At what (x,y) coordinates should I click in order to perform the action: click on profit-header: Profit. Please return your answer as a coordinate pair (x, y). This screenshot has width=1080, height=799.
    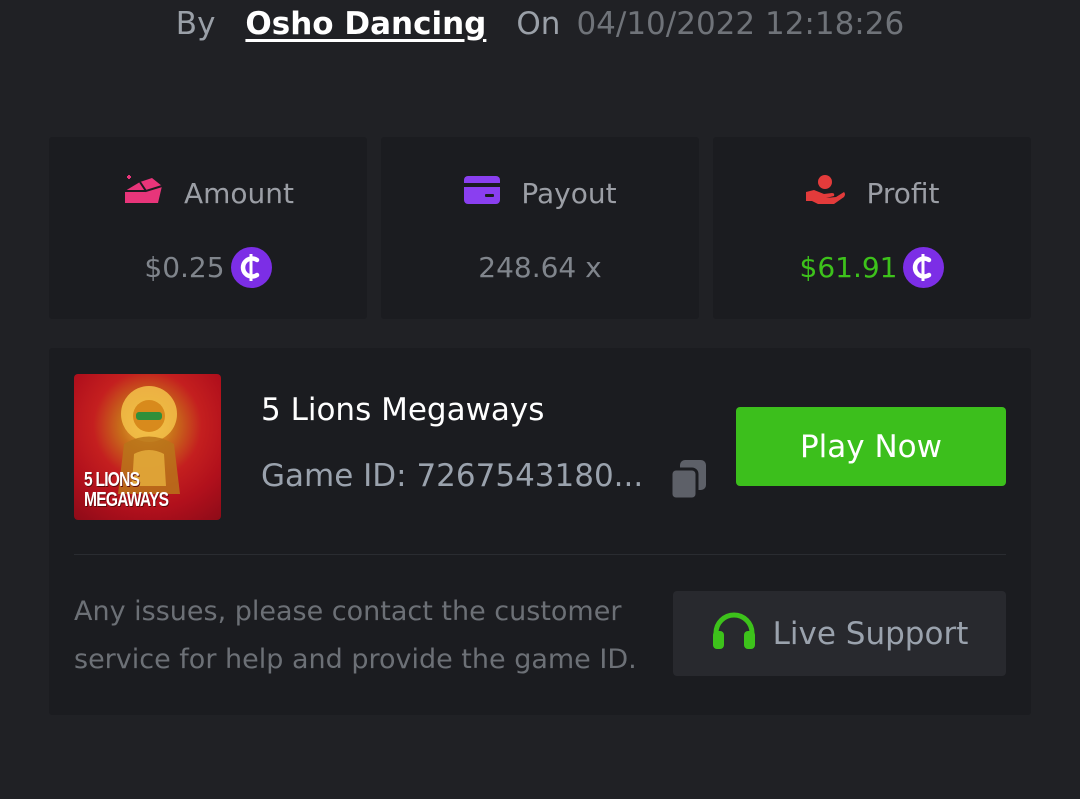
    Looking at the image, I should click on (872, 193).